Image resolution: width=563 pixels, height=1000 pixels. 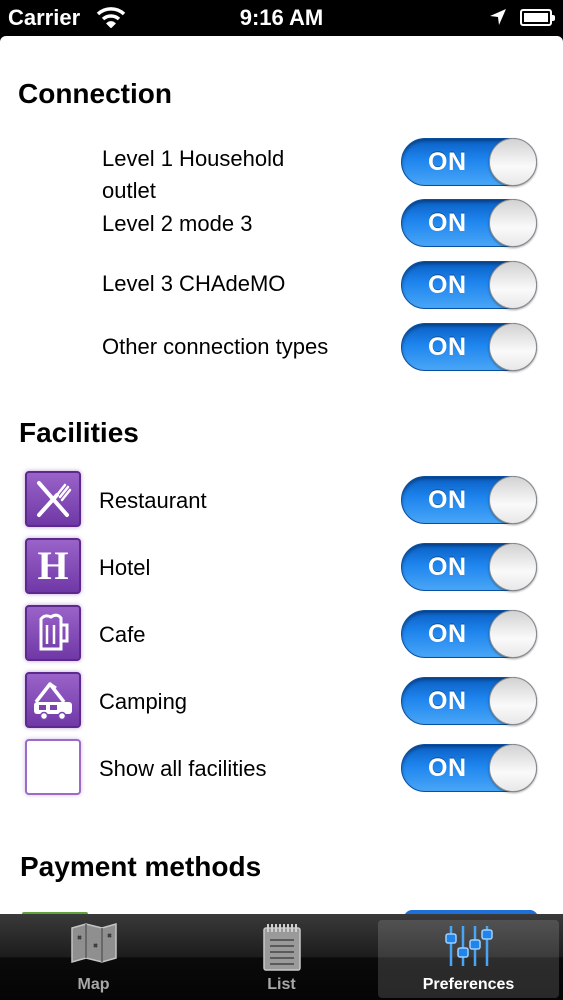 What do you see at coordinates (468, 984) in the screenshot?
I see `tab-label-preferences: Preferences` at bounding box center [468, 984].